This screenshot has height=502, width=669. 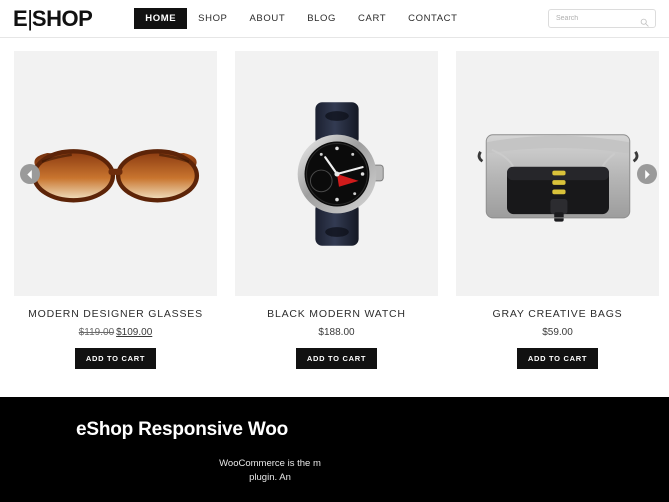 I want to click on sunglasses-image, so click(x=115, y=175).